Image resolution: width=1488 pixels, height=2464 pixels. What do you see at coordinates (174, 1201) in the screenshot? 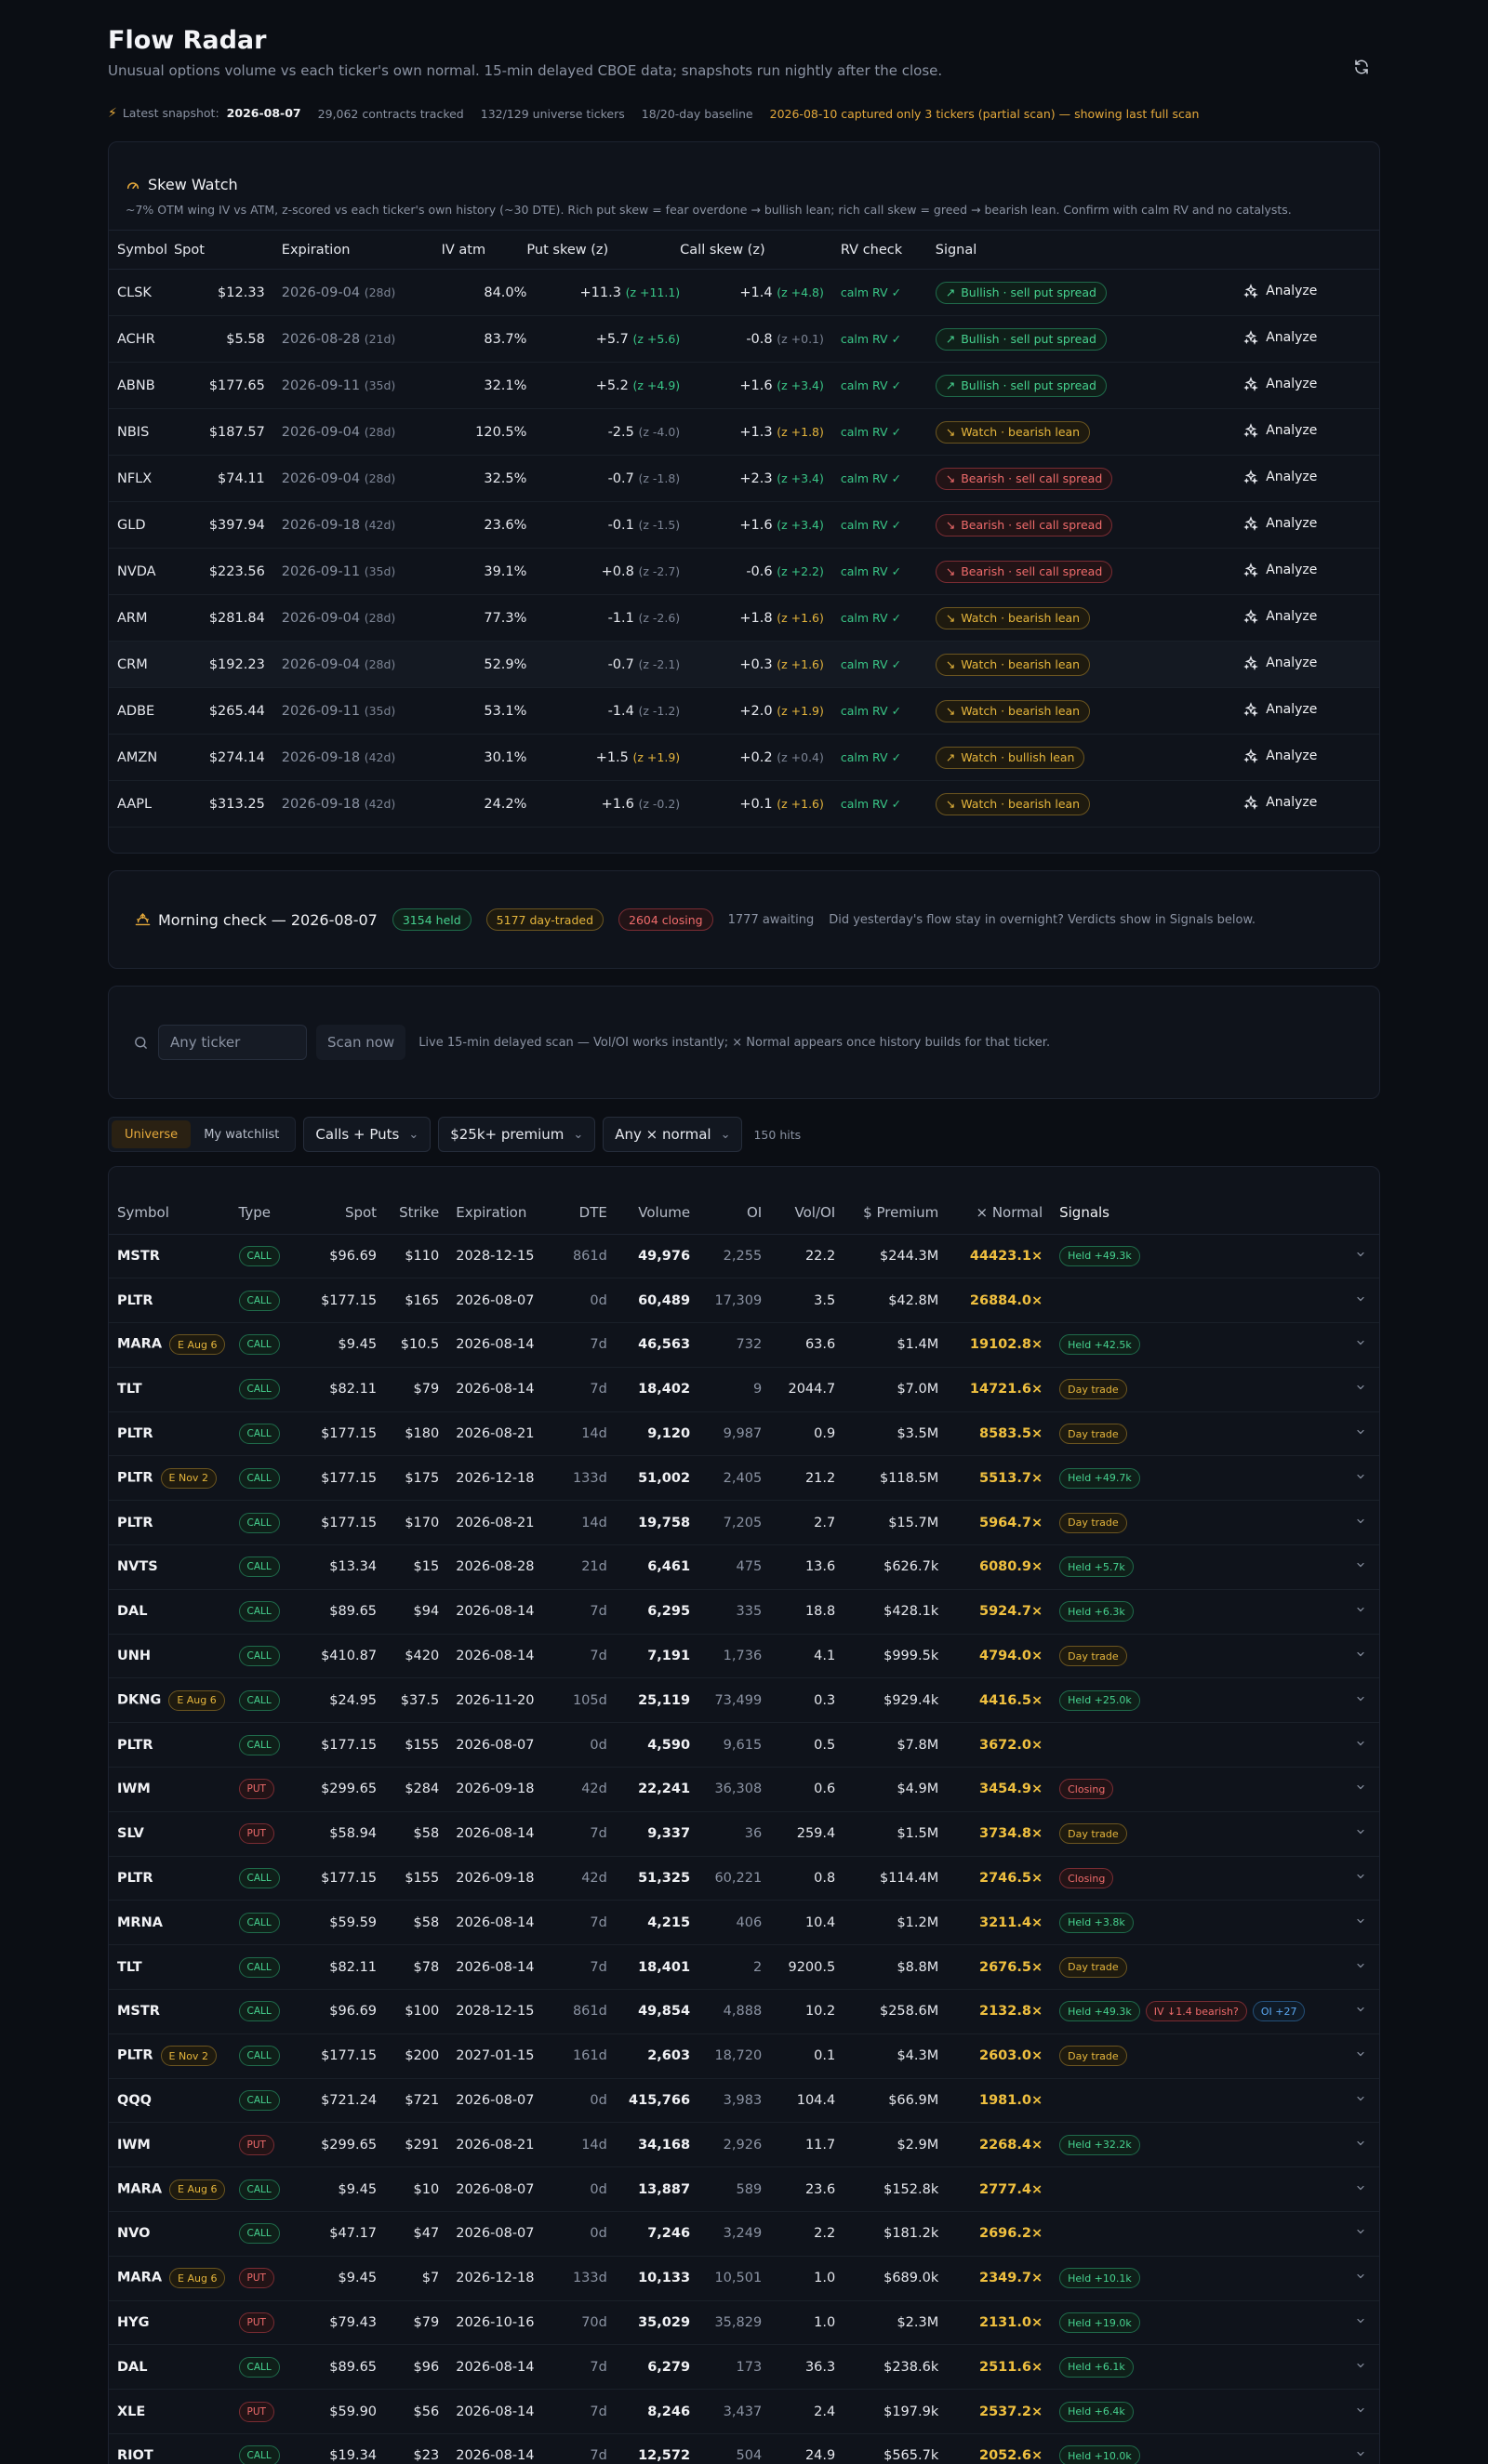
I see `col-symbol: Symbol` at bounding box center [174, 1201].